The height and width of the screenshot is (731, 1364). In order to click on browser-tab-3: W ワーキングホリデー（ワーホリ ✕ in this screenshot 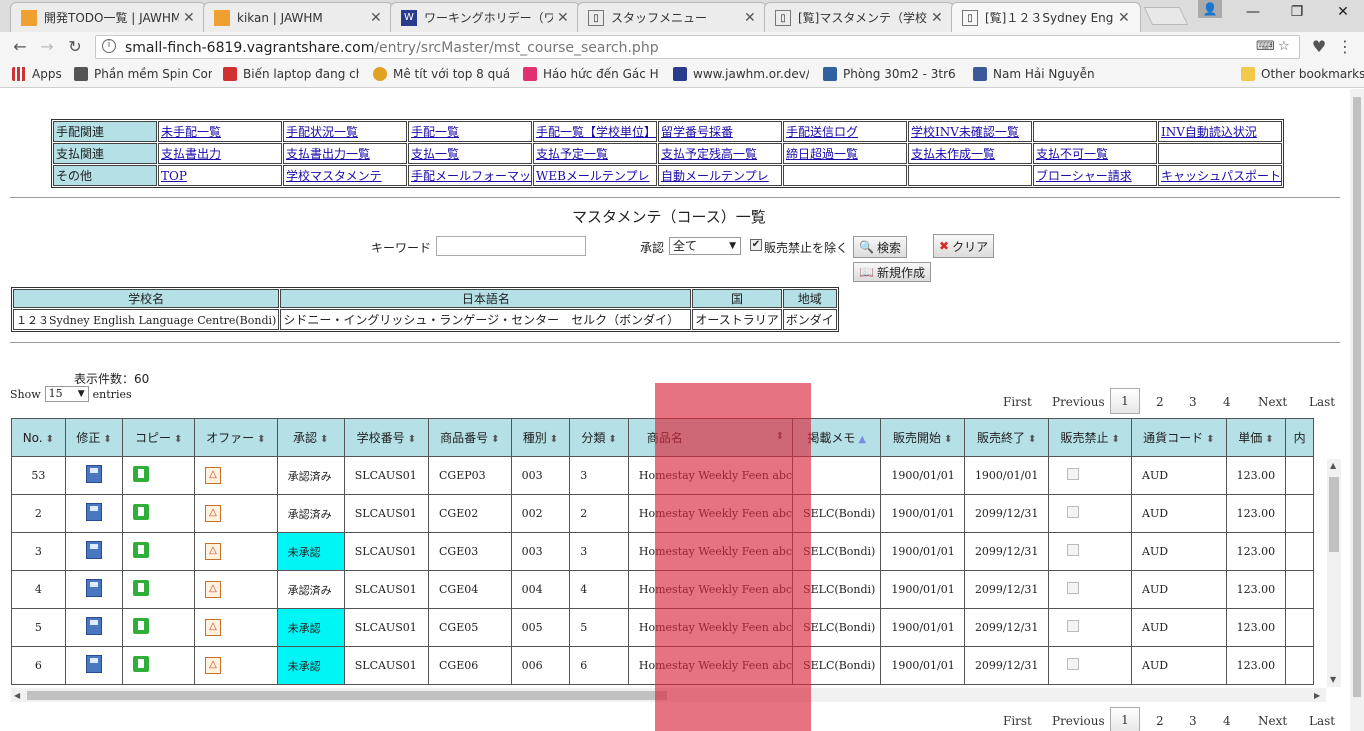, I will do `click(485, 17)`.